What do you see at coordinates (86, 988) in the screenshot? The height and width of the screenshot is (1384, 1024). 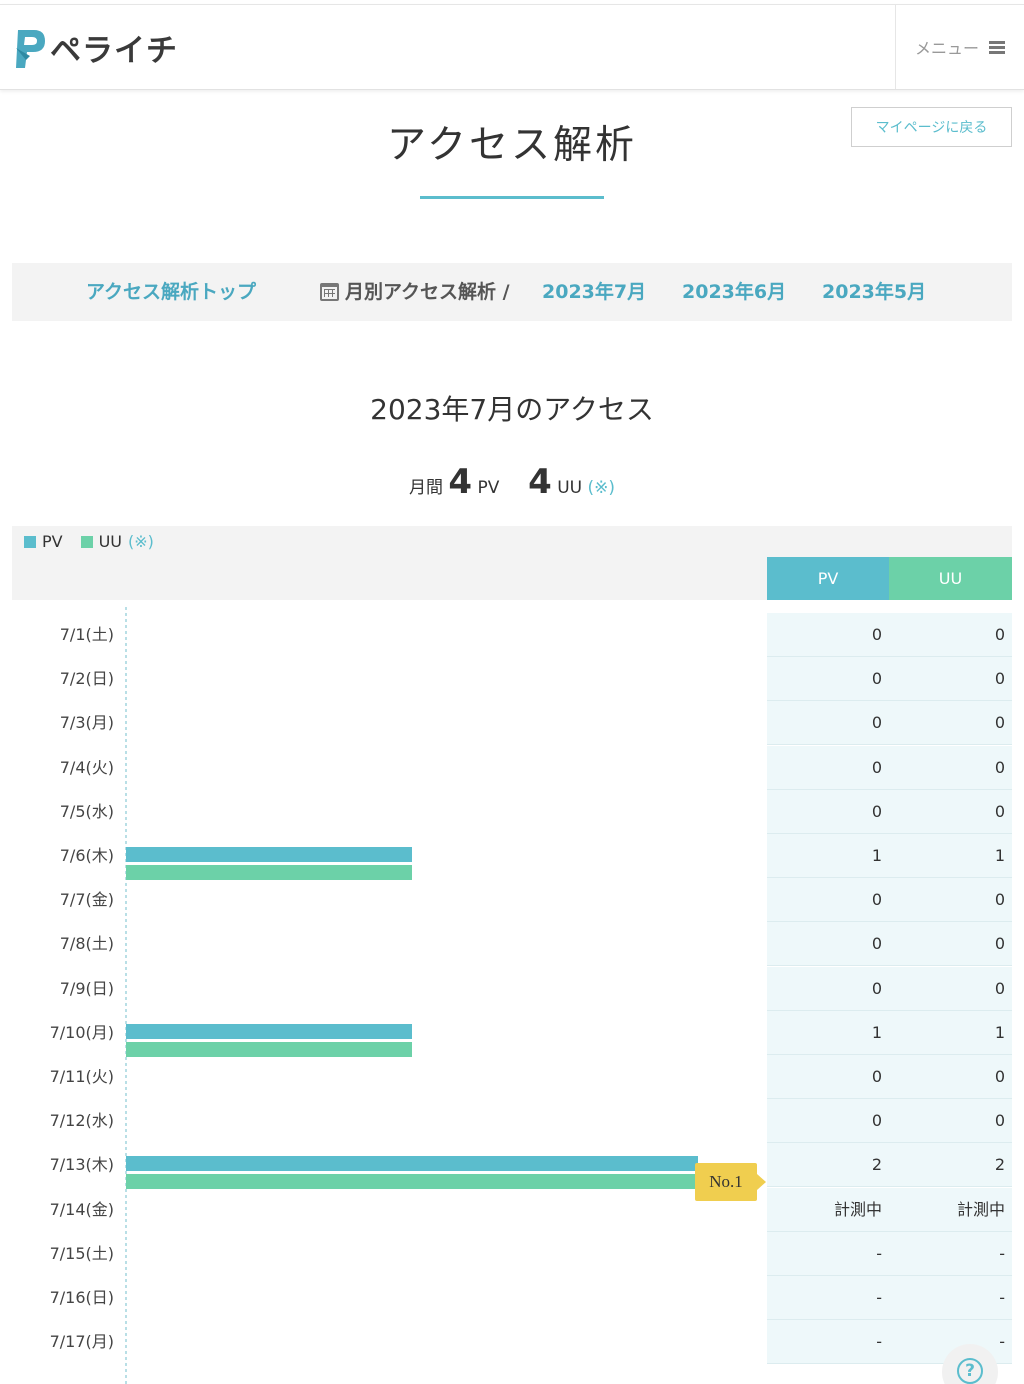 I see `row-date: 7/9(日)` at bounding box center [86, 988].